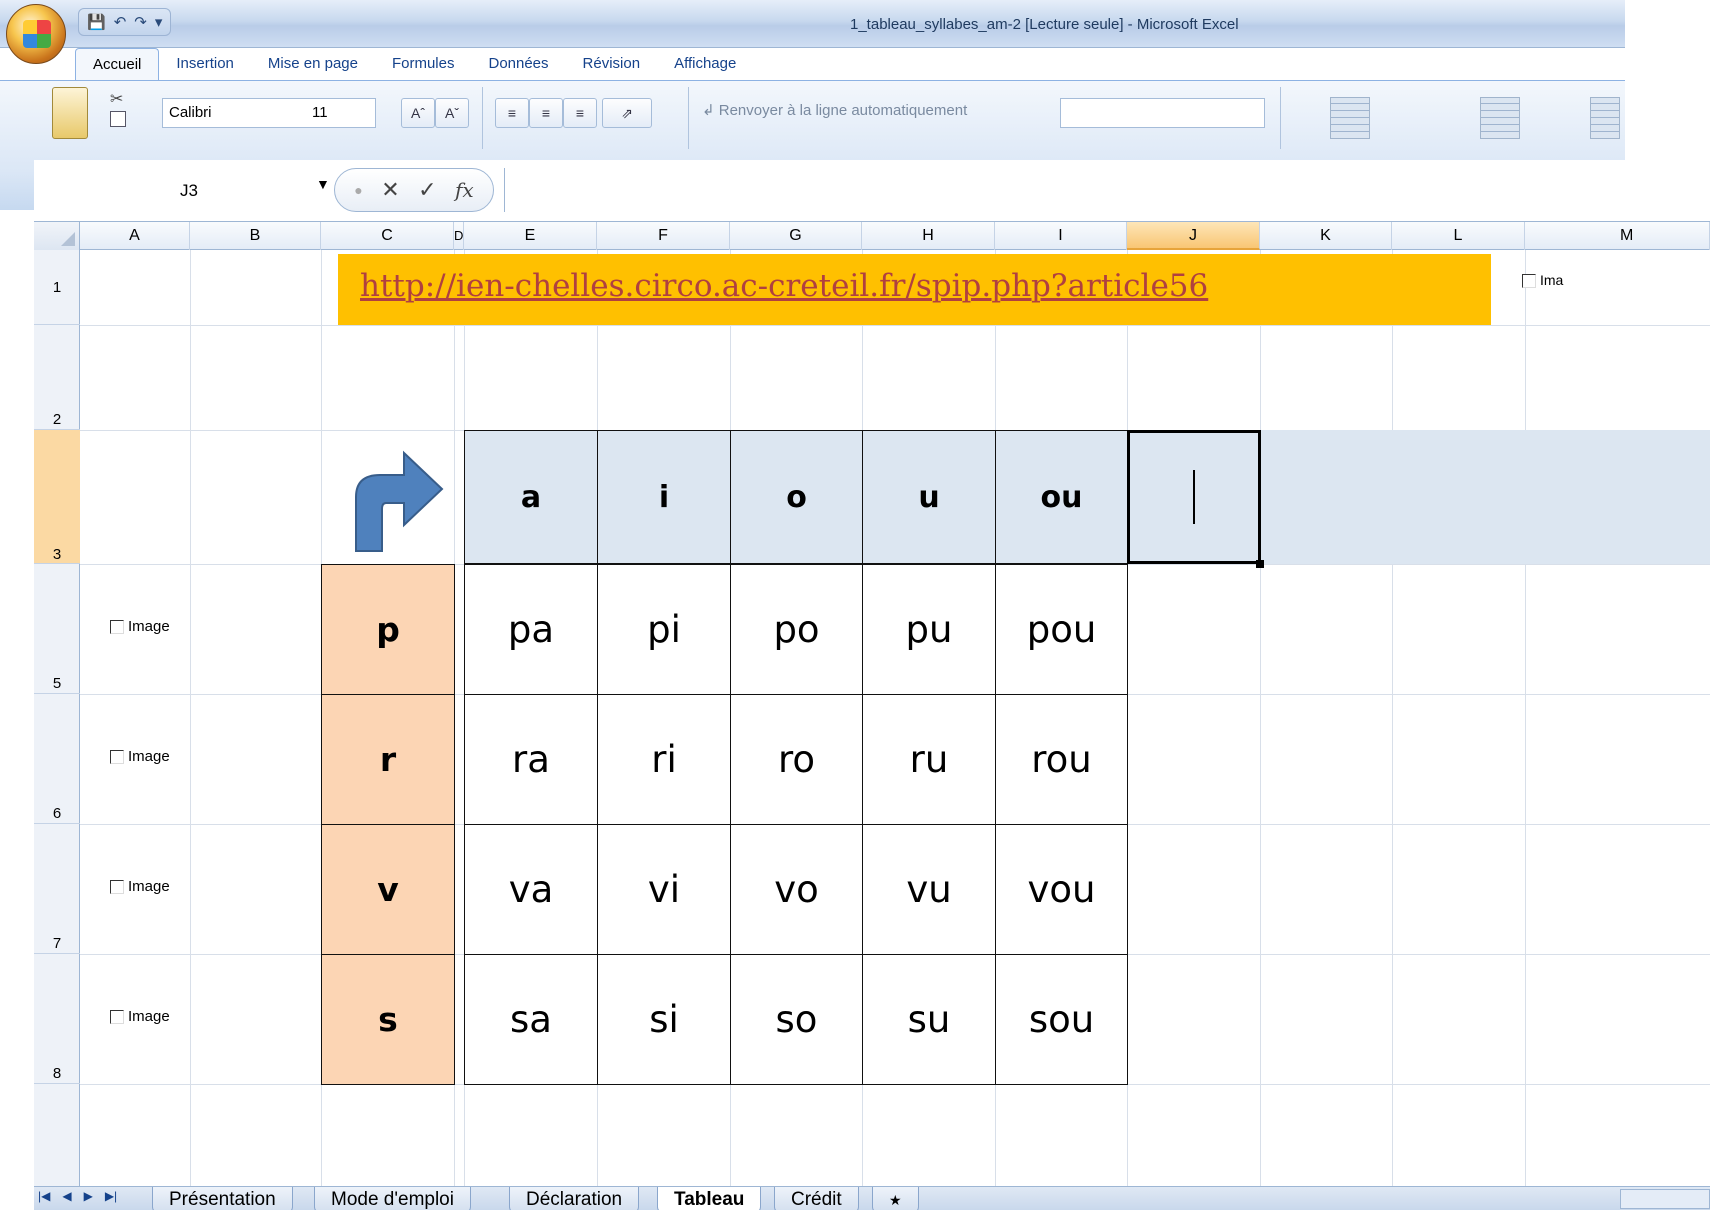 The image size is (1710, 1210). Describe the element at coordinates (70, 113) in the screenshot. I see `paste-icon` at that location.